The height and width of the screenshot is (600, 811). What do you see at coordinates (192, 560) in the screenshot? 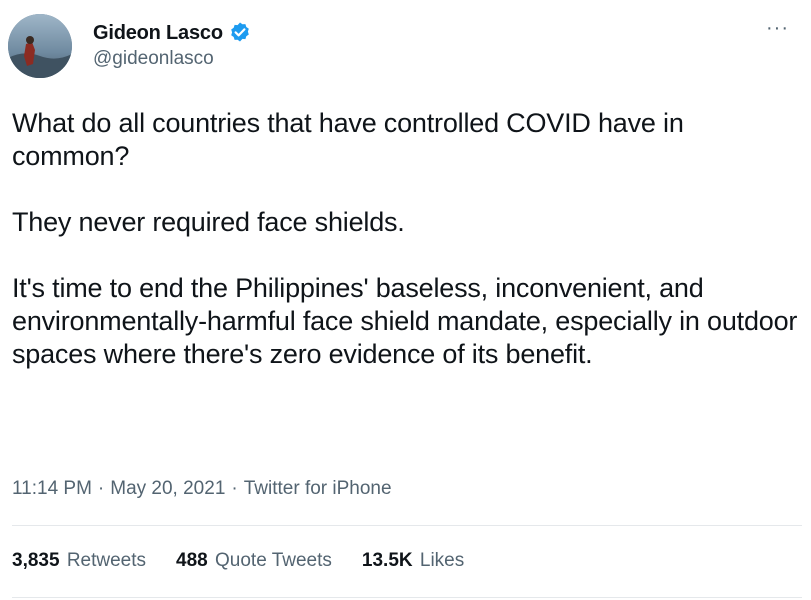
I see `quote-tweets-count: 488` at bounding box center [192, 560].